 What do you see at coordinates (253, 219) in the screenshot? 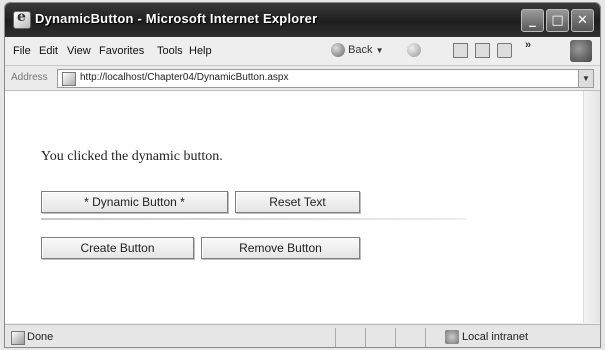
I see `divider` at bounding box center [253, 219].